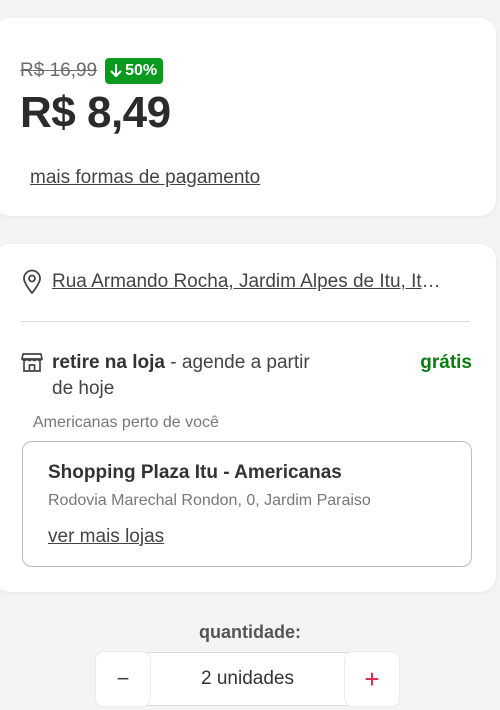 The image size is (500, 710). Describe the element at coordinates (245, 321) in the screenshot. I see `divider` at that location.